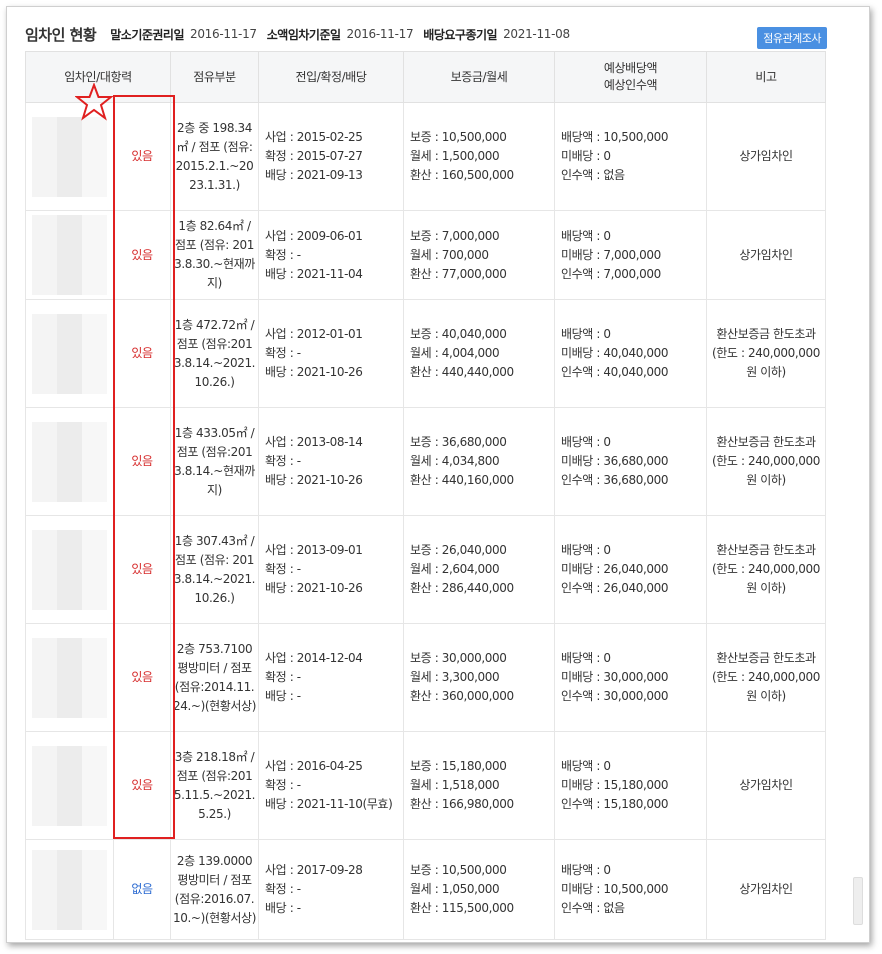 The width and height of the screenshot is (882, 954). I want to click on expected-distribution: 배당액 : 0 미배당 : 7,000,000 인수액 : 7,000,000, so click(631, 255).